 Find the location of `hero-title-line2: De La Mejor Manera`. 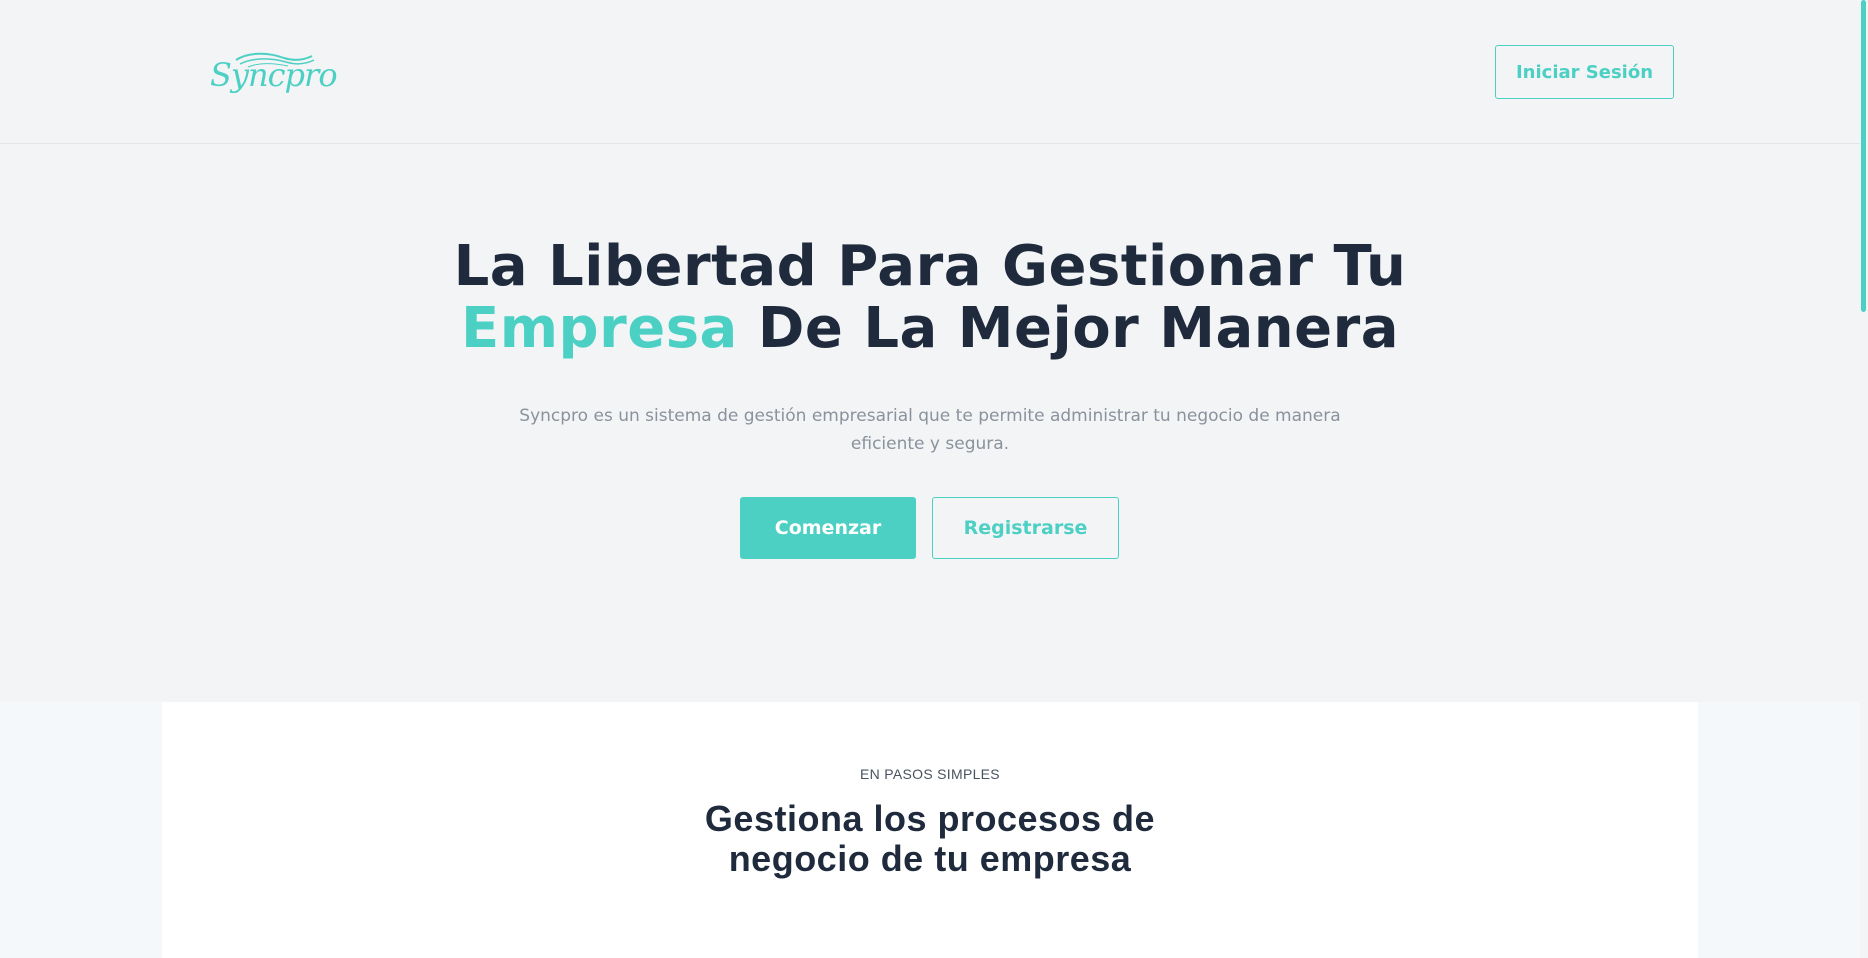

hero-title-line2: De La Mejor Manera is located at coordinates (1068, 328).